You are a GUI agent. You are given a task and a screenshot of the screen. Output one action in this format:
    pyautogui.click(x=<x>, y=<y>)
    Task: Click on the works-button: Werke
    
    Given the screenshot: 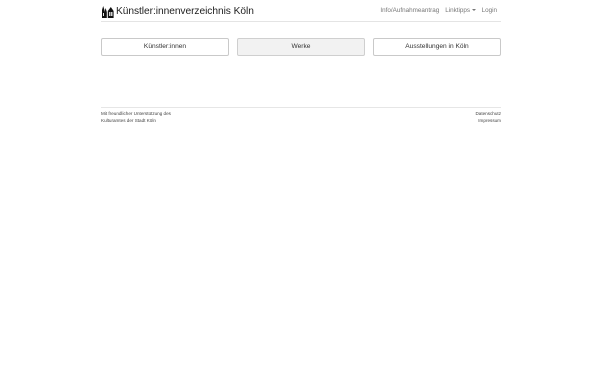 What is the action you would take?
    pyautogui.click(x=301, y=47)
    